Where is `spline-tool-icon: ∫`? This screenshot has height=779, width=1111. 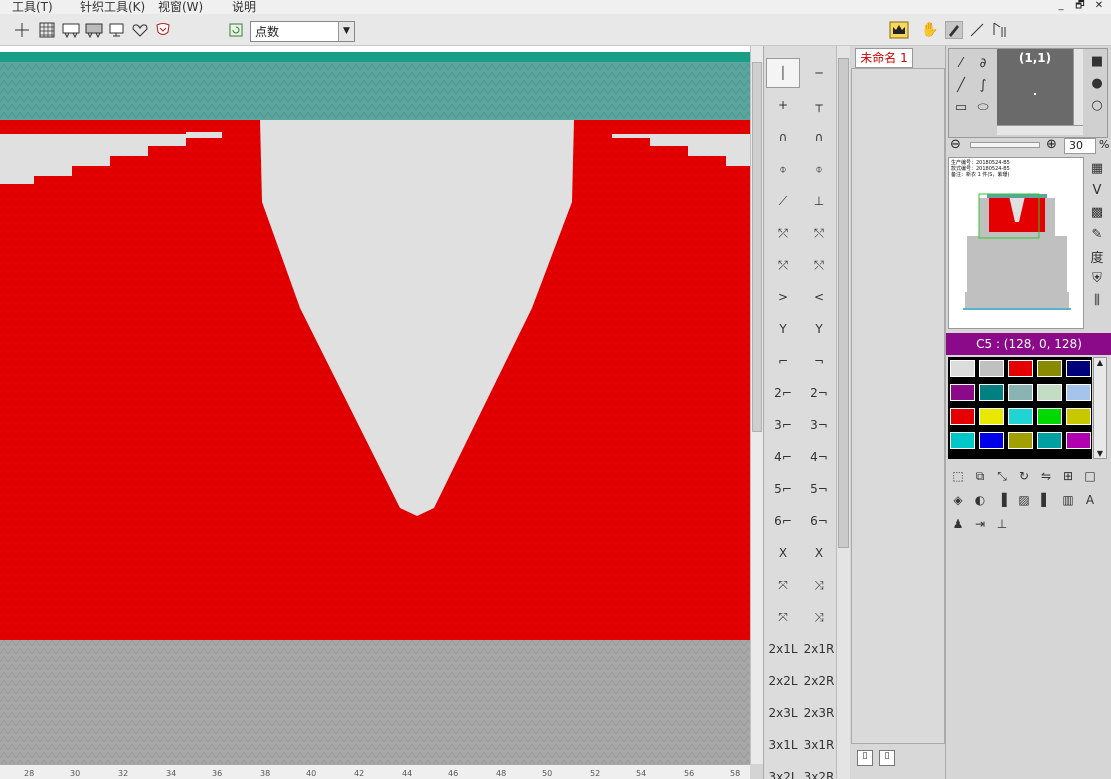
spline-tool-icon: ∫ is located at coordinates (983, 85).